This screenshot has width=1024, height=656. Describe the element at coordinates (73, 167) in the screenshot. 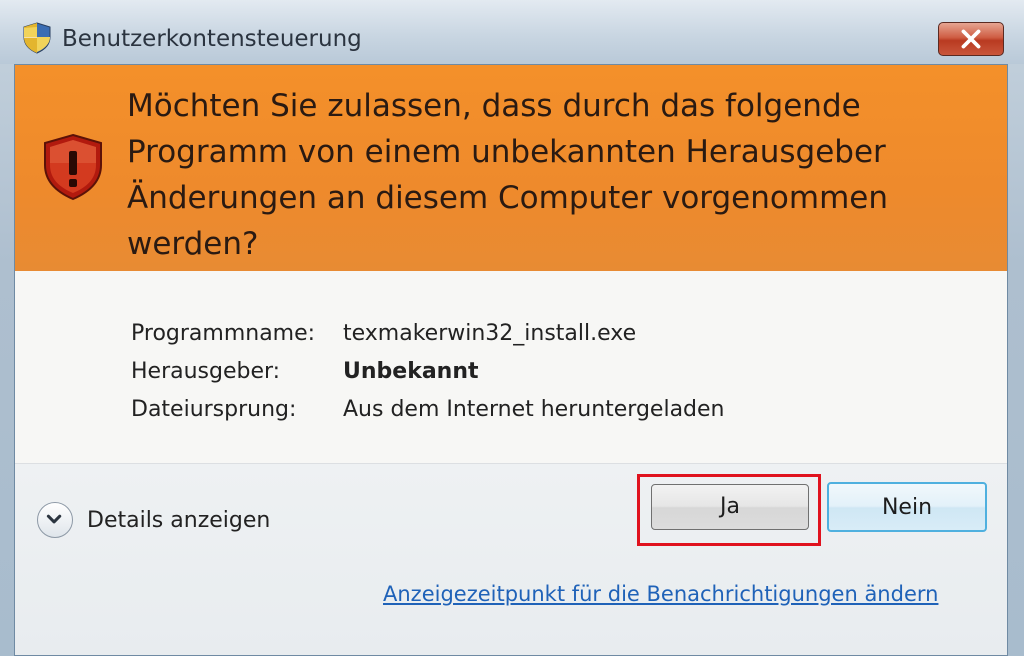

I see `warning-shield-icon` at that location.